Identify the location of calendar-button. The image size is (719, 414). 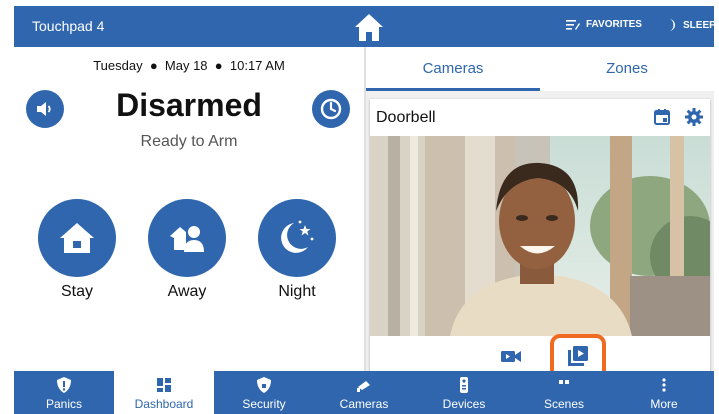
(663, 118).